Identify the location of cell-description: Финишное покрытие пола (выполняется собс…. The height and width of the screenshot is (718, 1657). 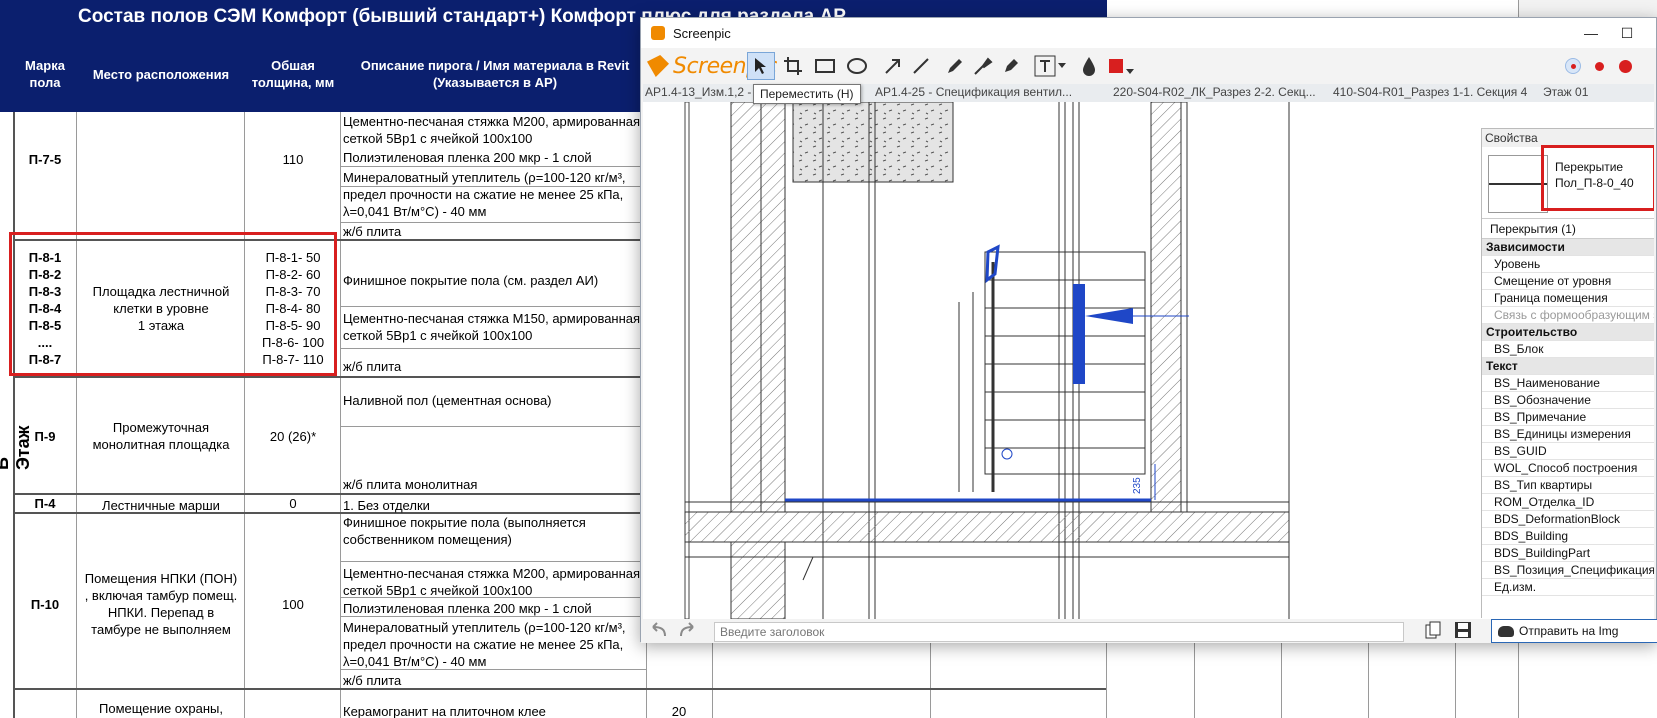
(493, 531).